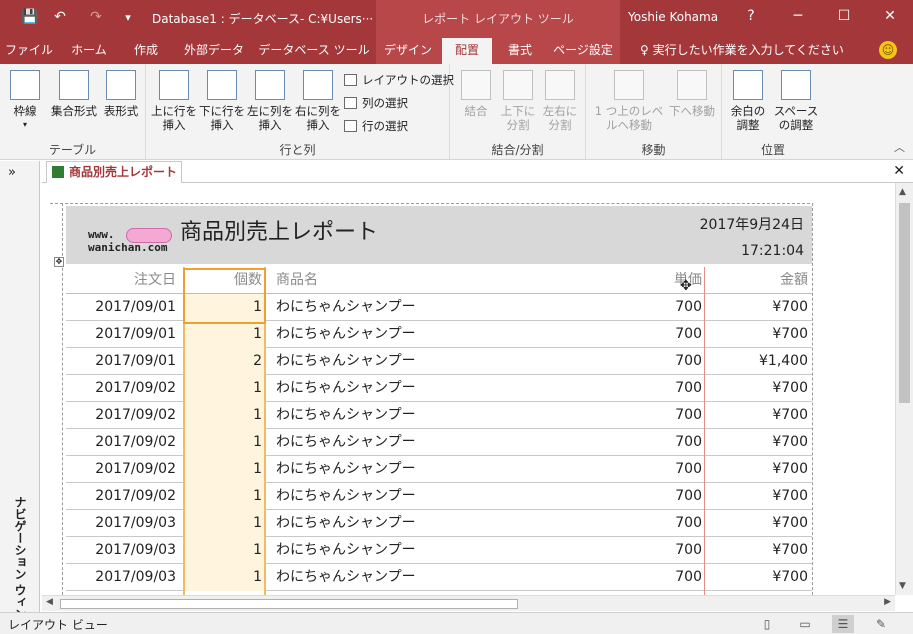 This screenshot has width=913, height=634. What do you see at coordinates (902, 192) in the screenshot?
I see `scroll-up-icon: ▲` at bounding box center [902, 192].